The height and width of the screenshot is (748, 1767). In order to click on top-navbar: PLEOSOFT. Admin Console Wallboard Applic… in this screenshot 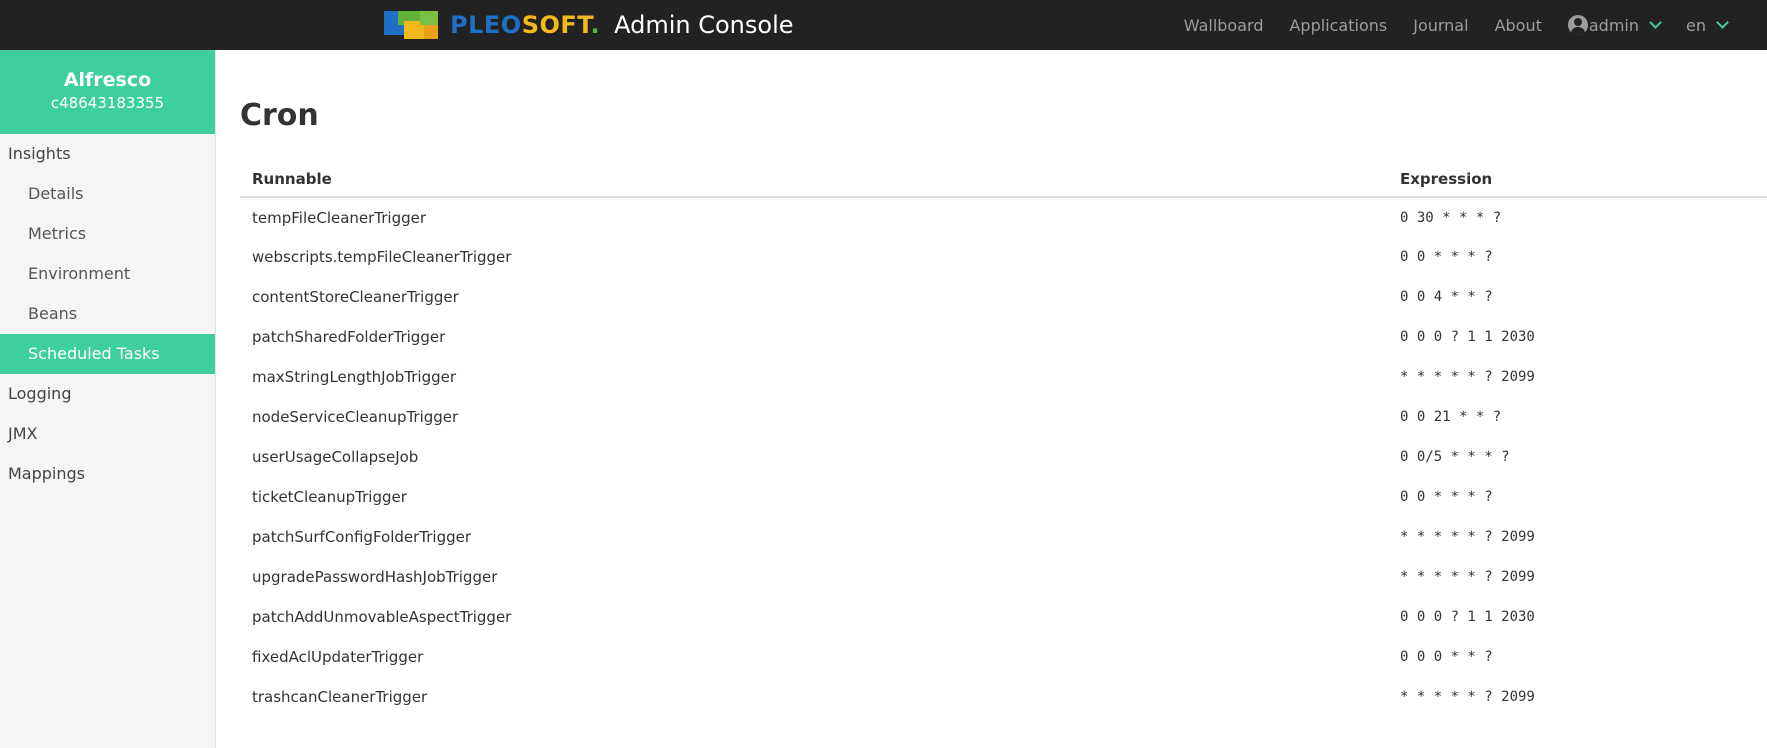, I will do `click(883, 25)`.